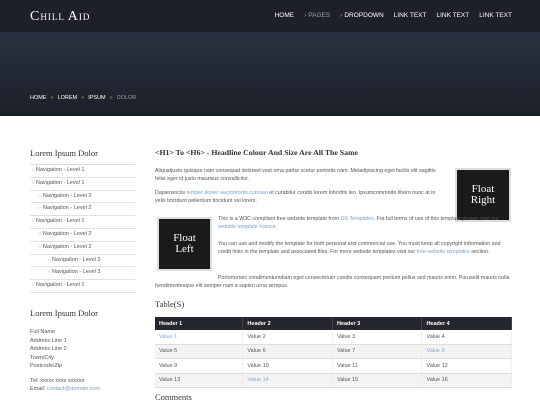 This screenshot has width=540, height=405. What do you see at coordinates (199, 323) in the screenshot?
I see `table-header-cell: Header 1` at bounding box center [199, 323].